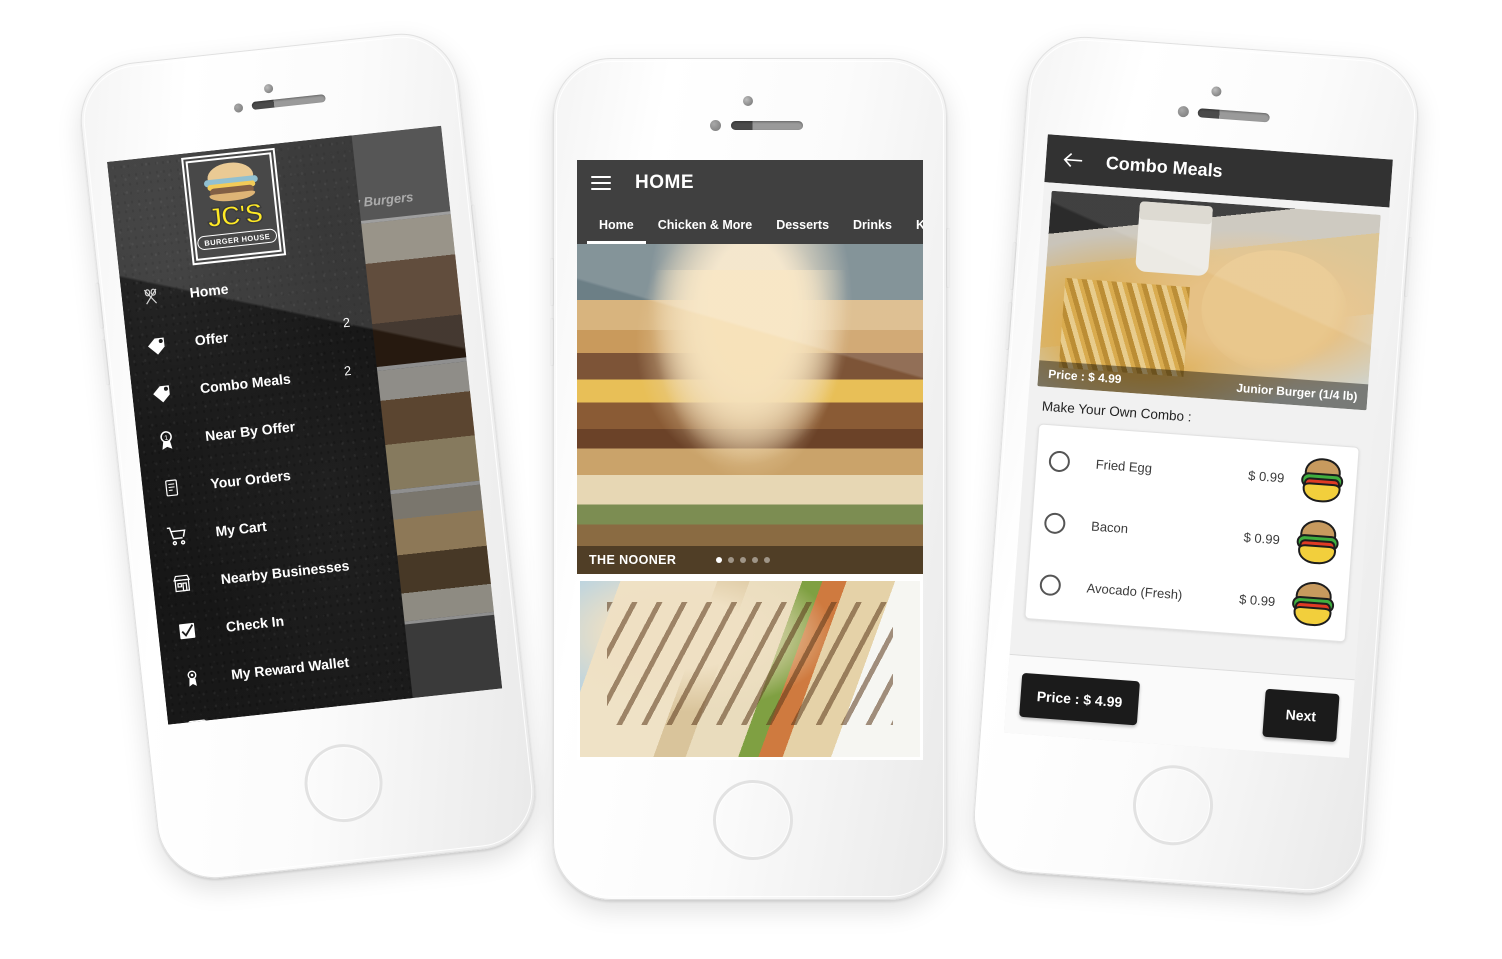 Image resolution: width=1502 pixels, height=959 pixels. I want to click on option-label: Bacon, so click(1109, 527).